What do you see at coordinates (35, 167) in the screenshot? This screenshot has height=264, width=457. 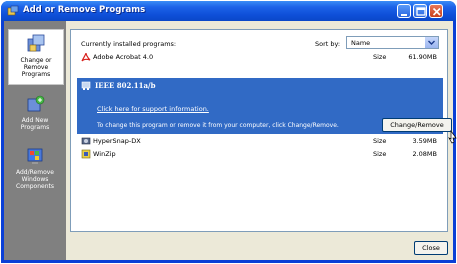 I see `sidebar-item-windows-components: Add/Remove Windows Components` at bounding box center [35, 167].